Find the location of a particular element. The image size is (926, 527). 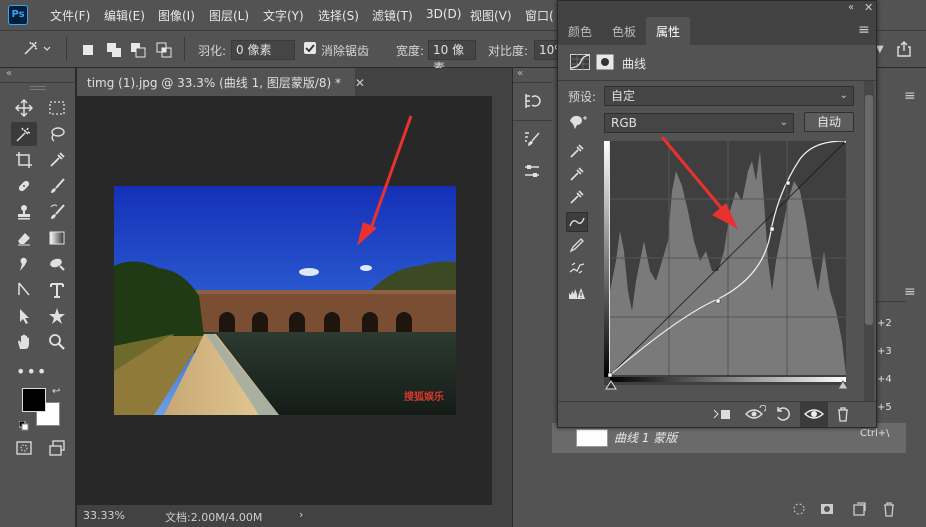

swap-colors-icon: ↩ is located at coordinates (56, 391).